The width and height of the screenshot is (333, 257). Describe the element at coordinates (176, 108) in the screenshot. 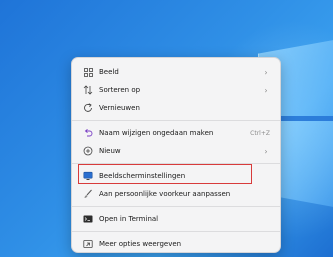

I see `menu-item-refresh: Vernieuwen` at that location.